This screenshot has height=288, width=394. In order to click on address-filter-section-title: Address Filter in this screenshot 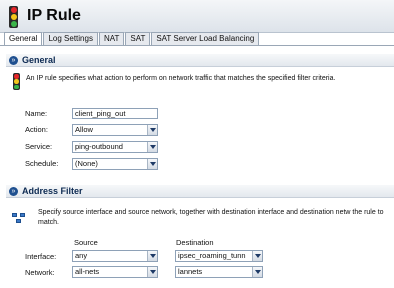, I will do `click(52, 191)`.